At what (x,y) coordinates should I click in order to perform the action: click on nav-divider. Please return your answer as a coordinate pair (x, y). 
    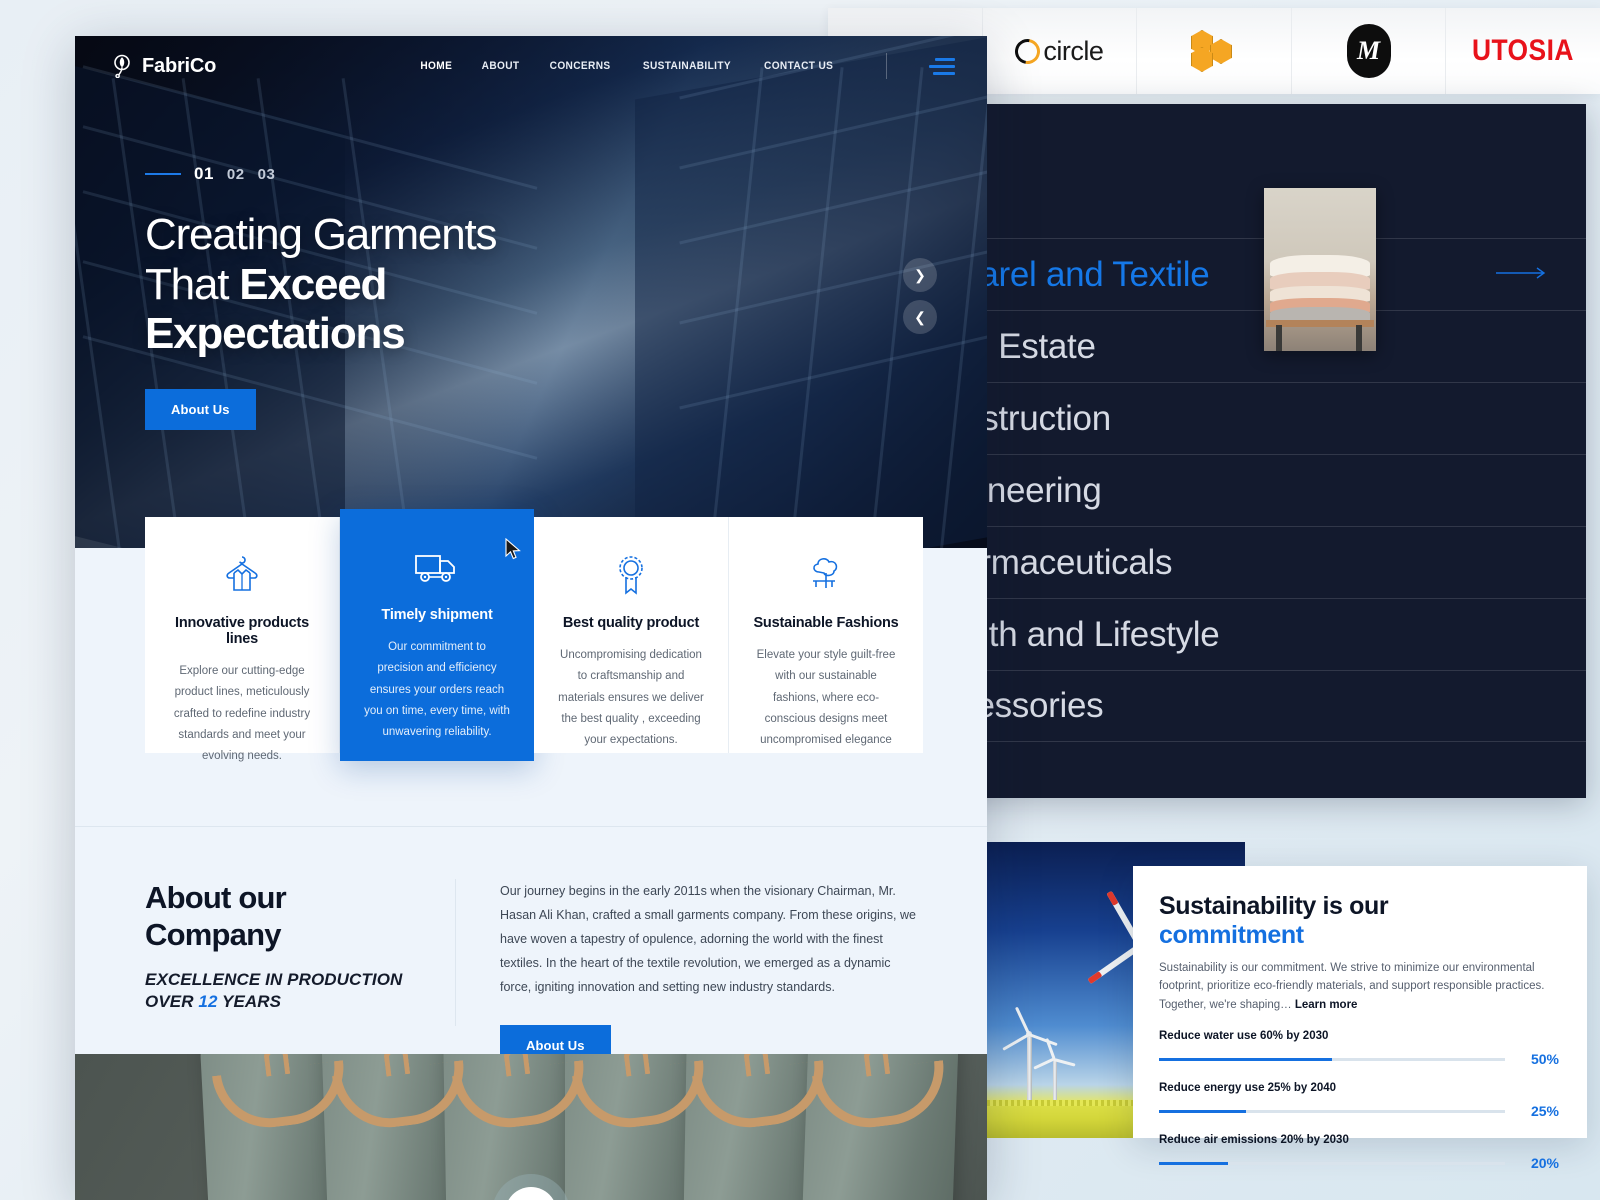
    Looking at the image, I should click on (886, 66).